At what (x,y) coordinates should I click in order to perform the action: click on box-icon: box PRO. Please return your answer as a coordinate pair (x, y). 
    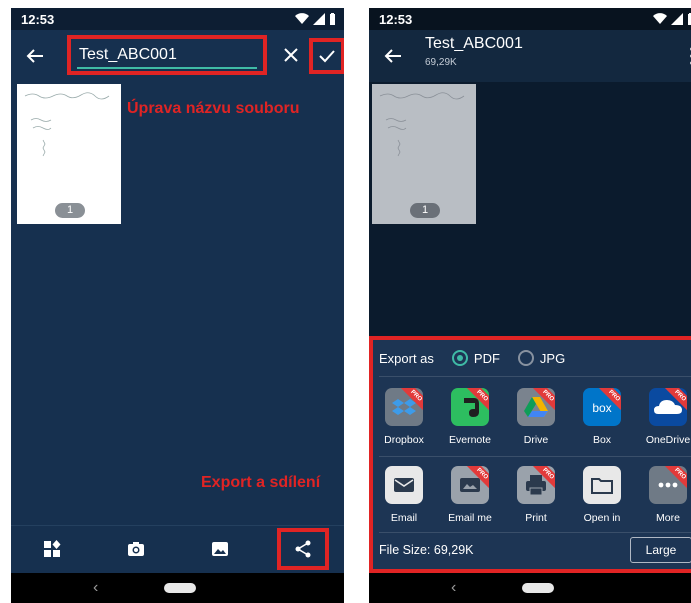
    Looking at the image, I should click on (602, 407).